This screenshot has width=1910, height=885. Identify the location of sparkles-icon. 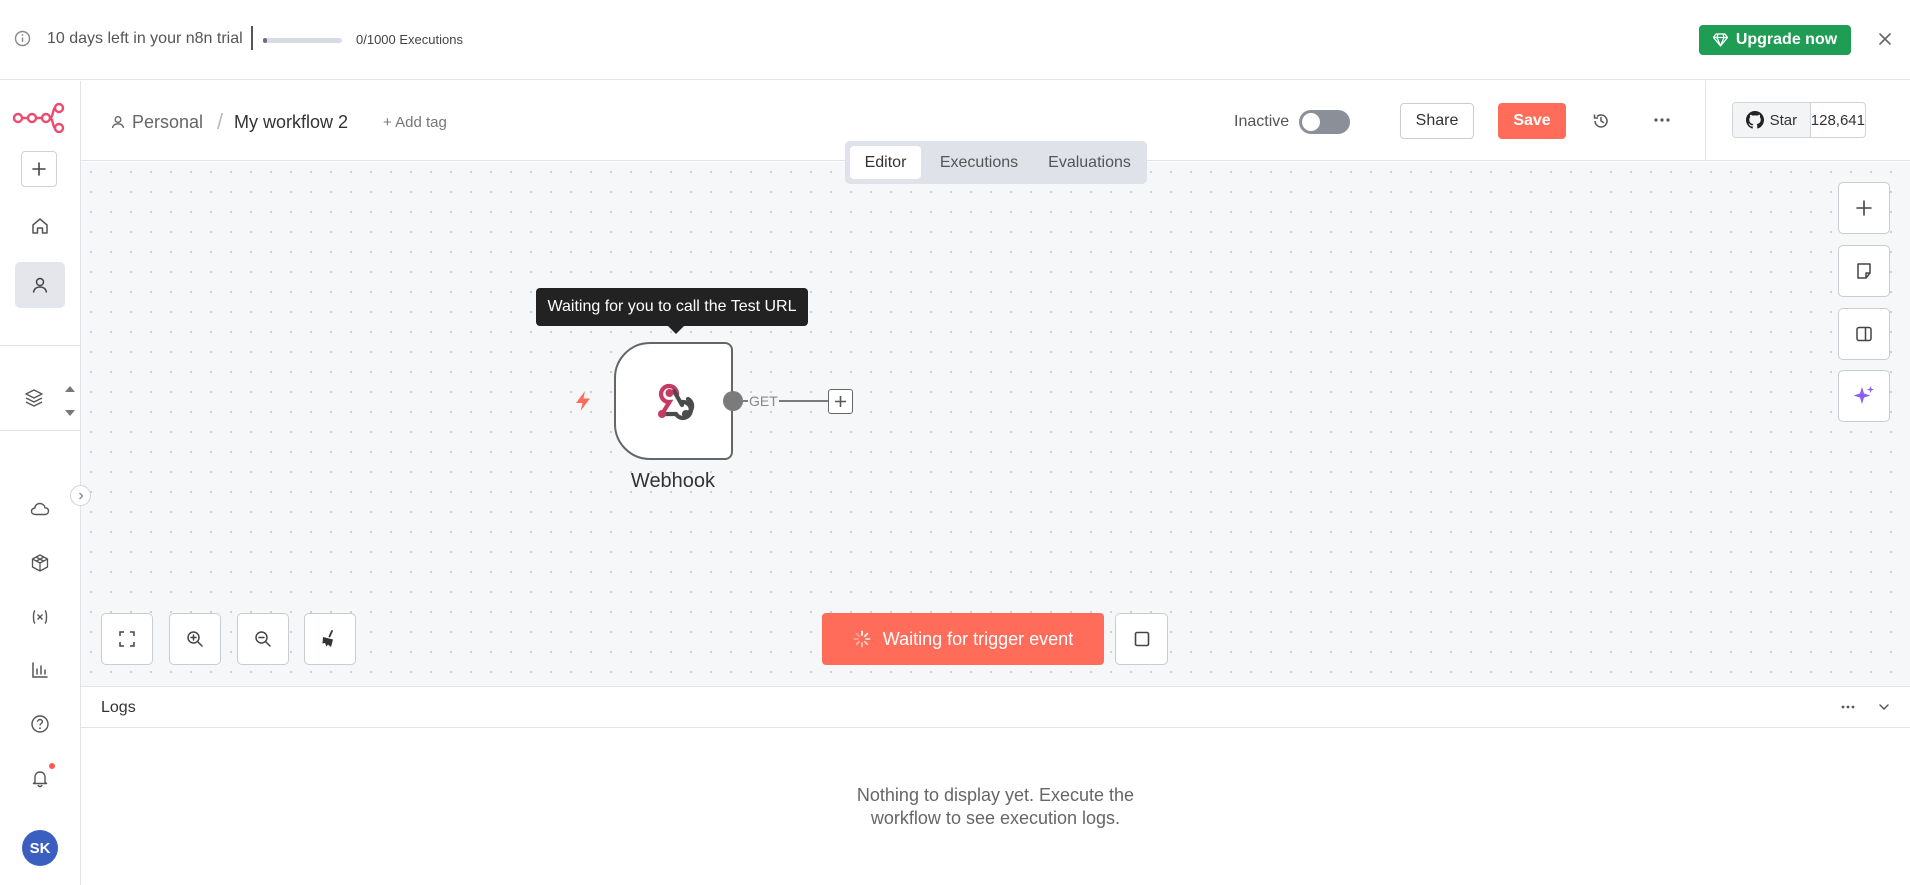
(1864, 396).